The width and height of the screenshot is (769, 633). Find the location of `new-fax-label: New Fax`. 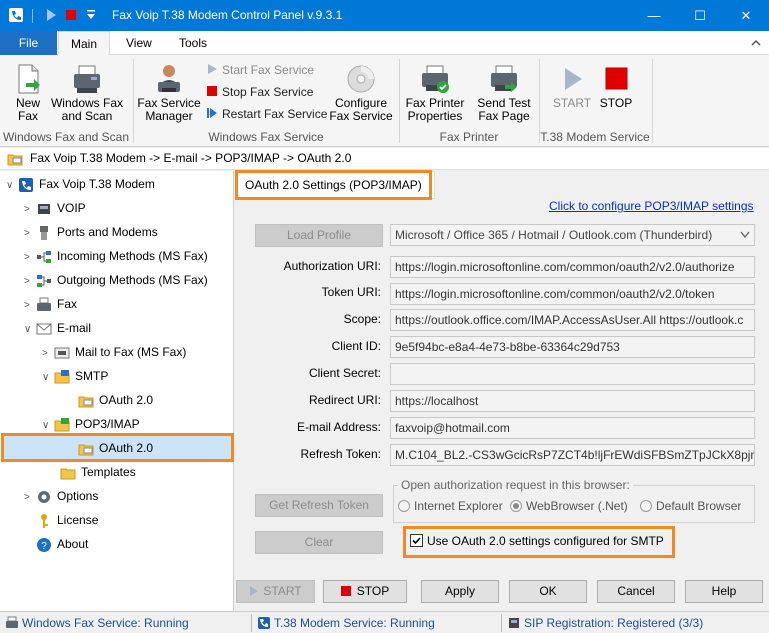

new-fax-label: New Fax is located at coordinates (27, 109).